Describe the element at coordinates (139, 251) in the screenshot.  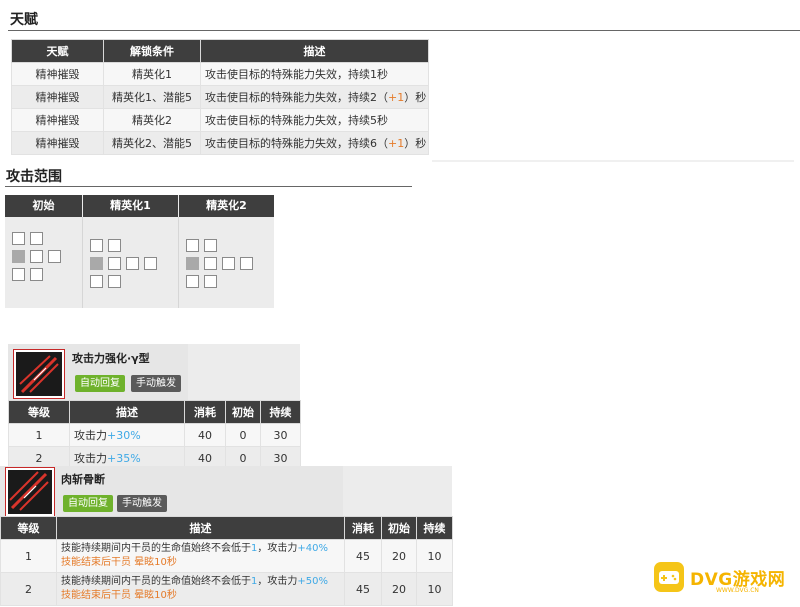
I see `range-panel: 初始 精英化1 精英化2` at that location.